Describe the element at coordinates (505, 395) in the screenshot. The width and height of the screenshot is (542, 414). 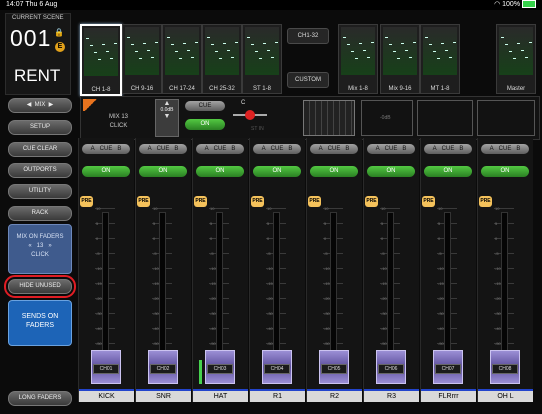
I see `channel-name: OH L` at that location.